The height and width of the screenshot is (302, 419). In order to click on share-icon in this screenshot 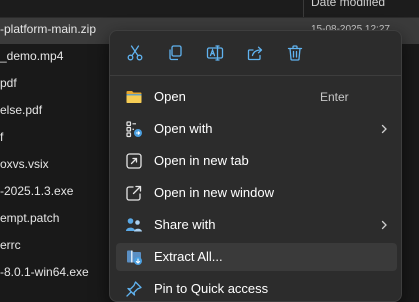, I will do `click(255, 53)`.